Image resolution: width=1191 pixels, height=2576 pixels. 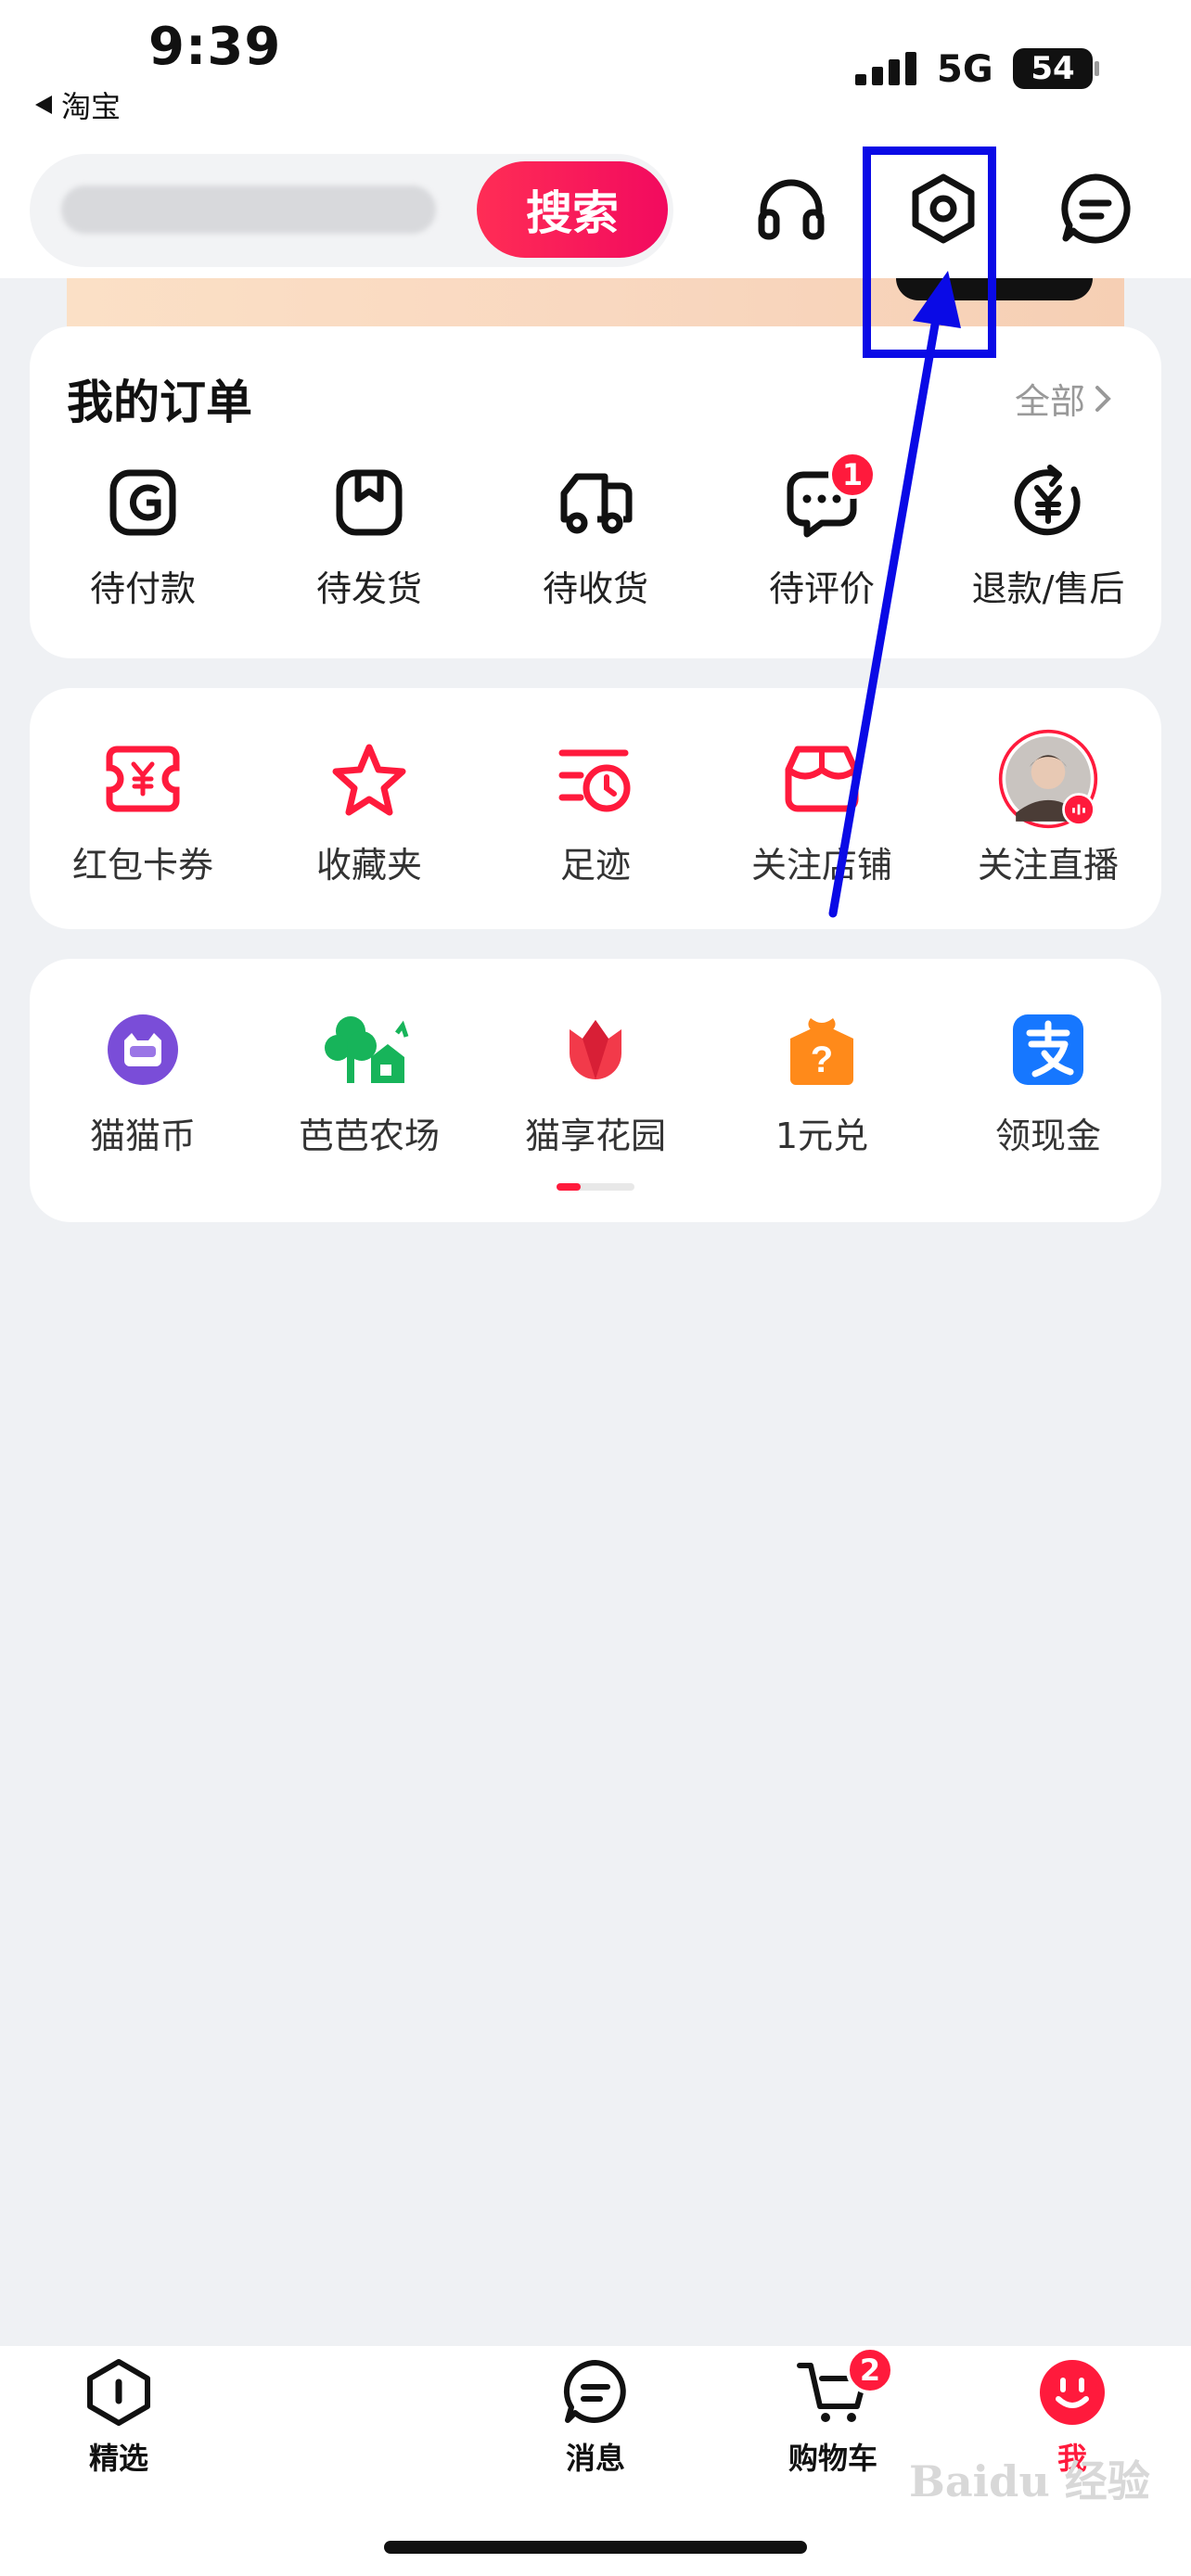 What do you see at coordinates (119, 2392) in the screenshot?
I see `home-featured-icon` at bounding box center [119, 2392].